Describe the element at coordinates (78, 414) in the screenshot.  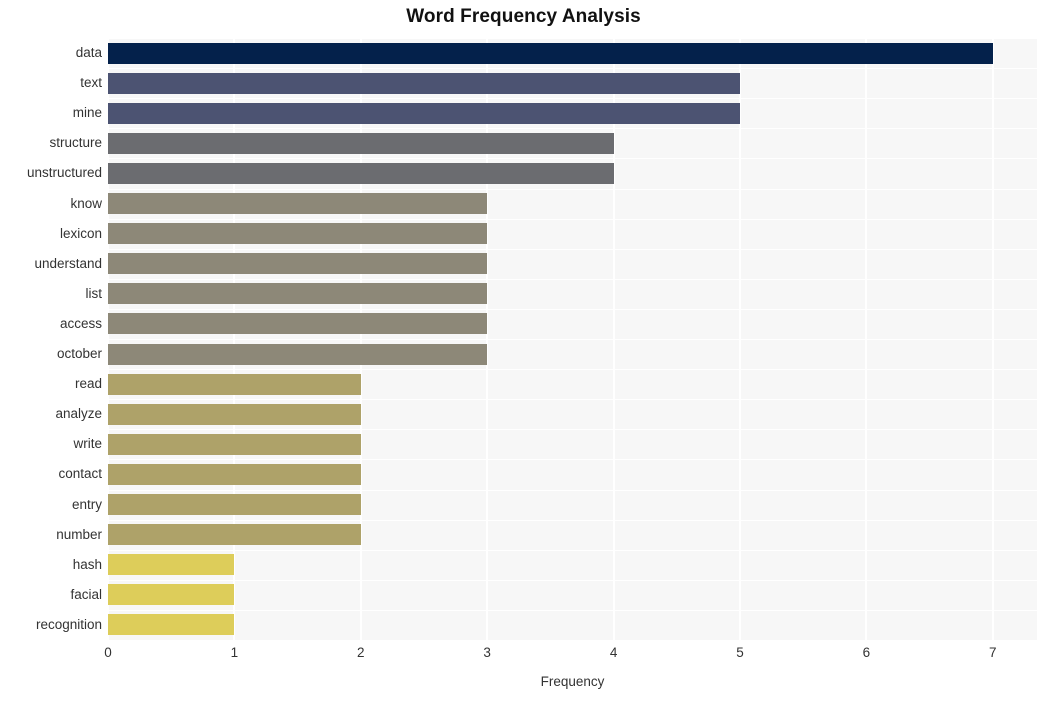
I see `y-axis-tick-label: analyze` at that location.